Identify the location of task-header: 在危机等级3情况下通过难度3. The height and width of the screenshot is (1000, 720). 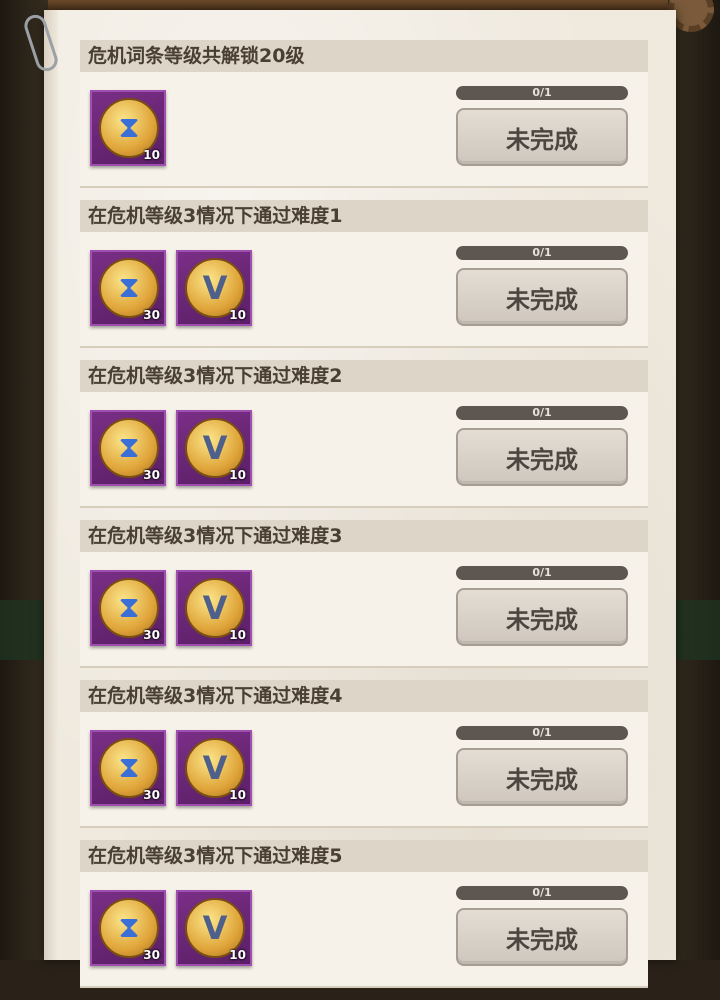
(364, 536).